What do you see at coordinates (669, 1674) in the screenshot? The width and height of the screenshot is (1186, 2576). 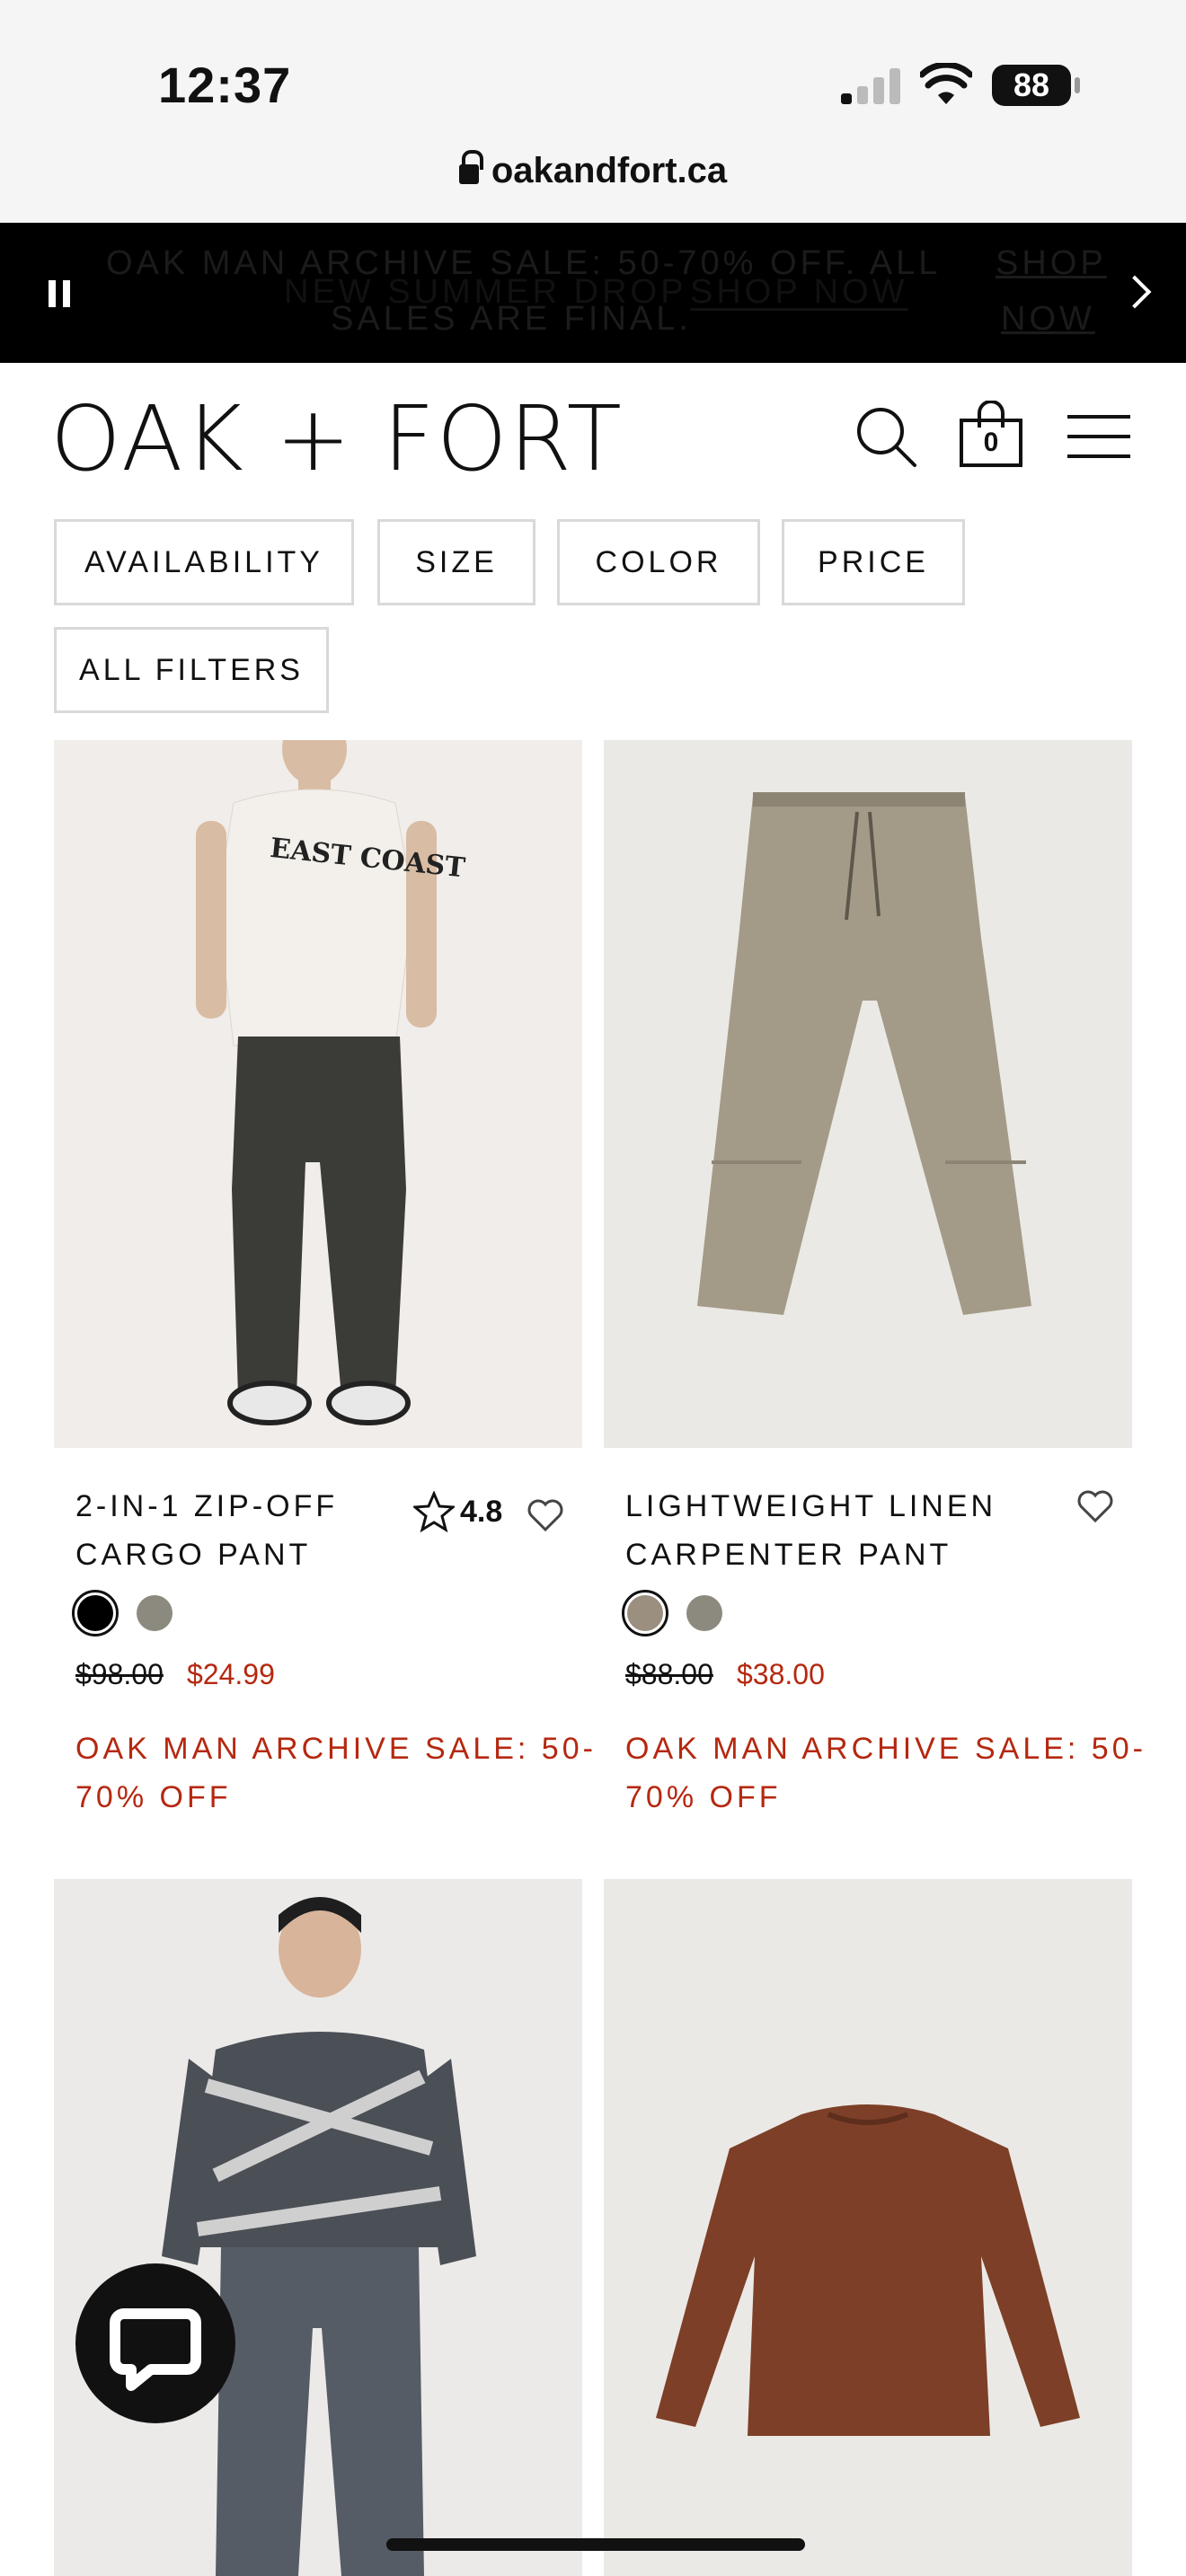 I see `original-price: $88.00` at bounding box center [669, 1674].